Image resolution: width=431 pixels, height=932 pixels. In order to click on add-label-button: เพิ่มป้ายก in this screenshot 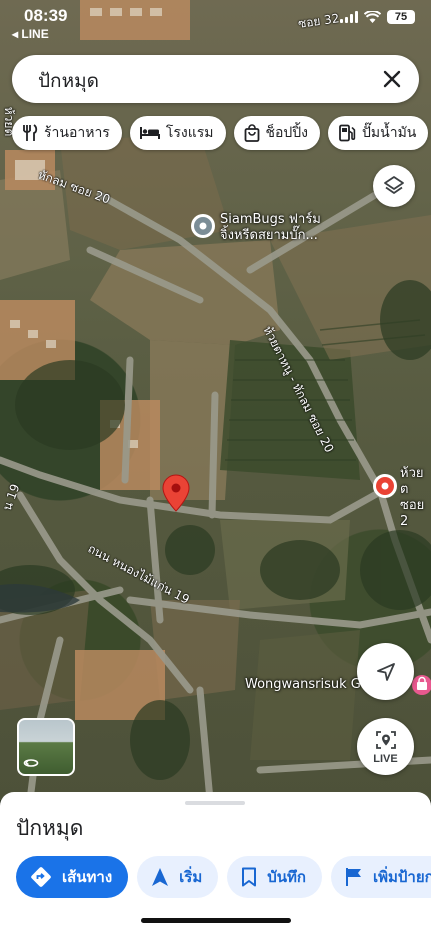, I will do `click(381, 877)`.